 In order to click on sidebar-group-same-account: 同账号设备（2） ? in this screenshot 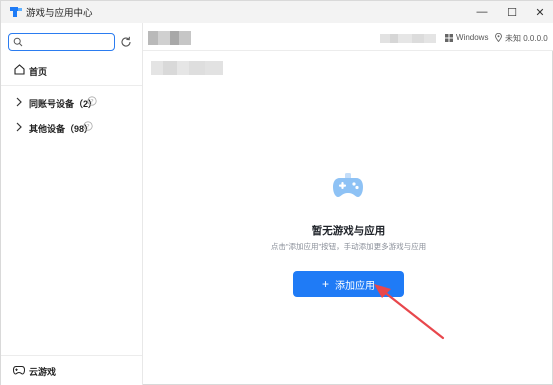, I will do `click(71, 102)`.